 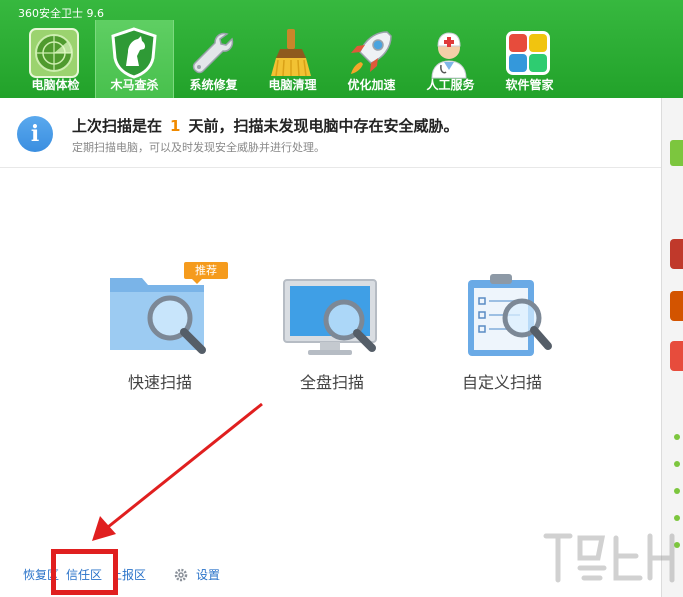 I want to click on highlight-box, so click(x=84, y=572).